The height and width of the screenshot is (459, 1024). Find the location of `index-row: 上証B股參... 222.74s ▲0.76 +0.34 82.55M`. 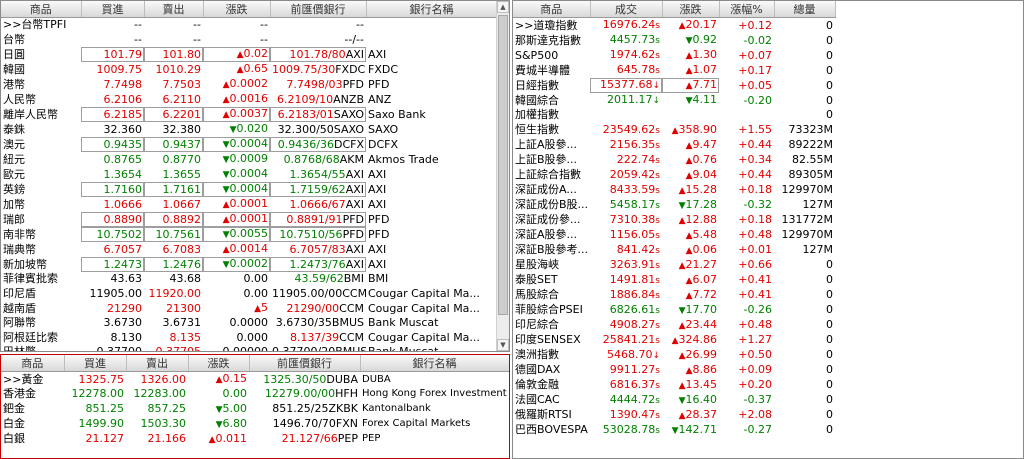

index-row: 上証B股參... 222.74s ▲0.76 +0.34 82.55M is located at coordinates (674, 160).